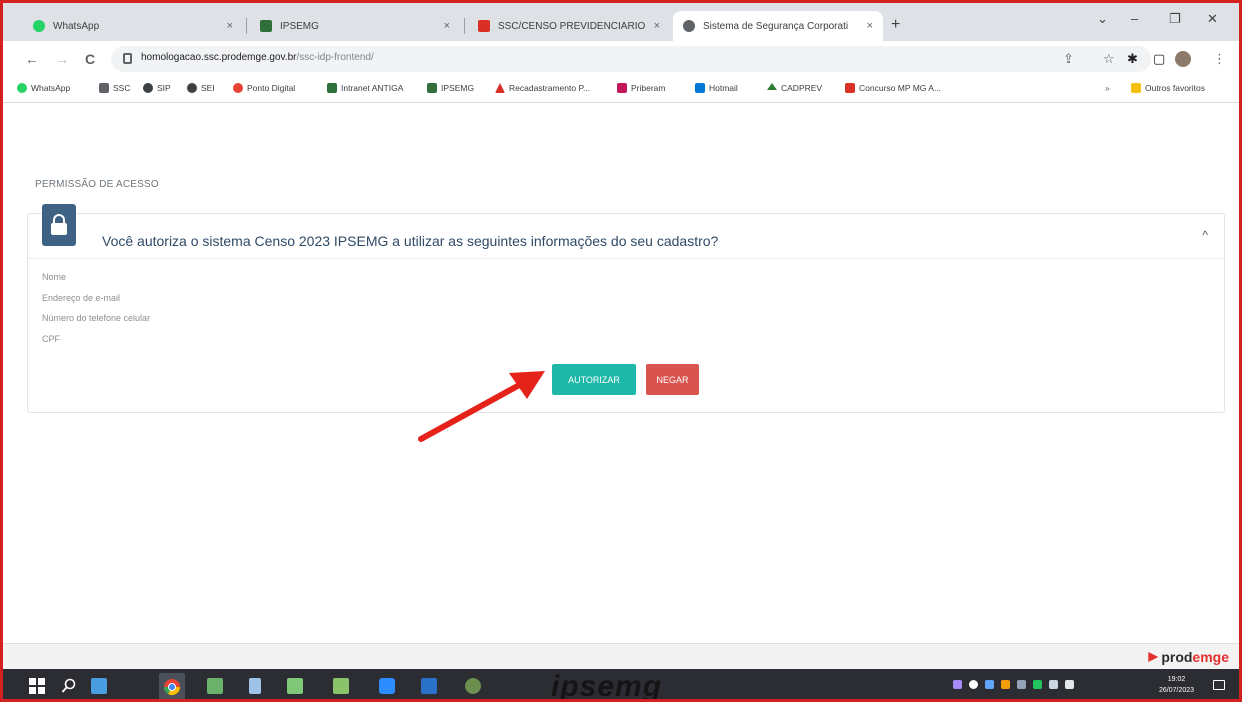 The image size is (1242, 702). Describe the element at coordinates (1212, 19) in the screenshot. I see `window-close-button: ✕` at that location.